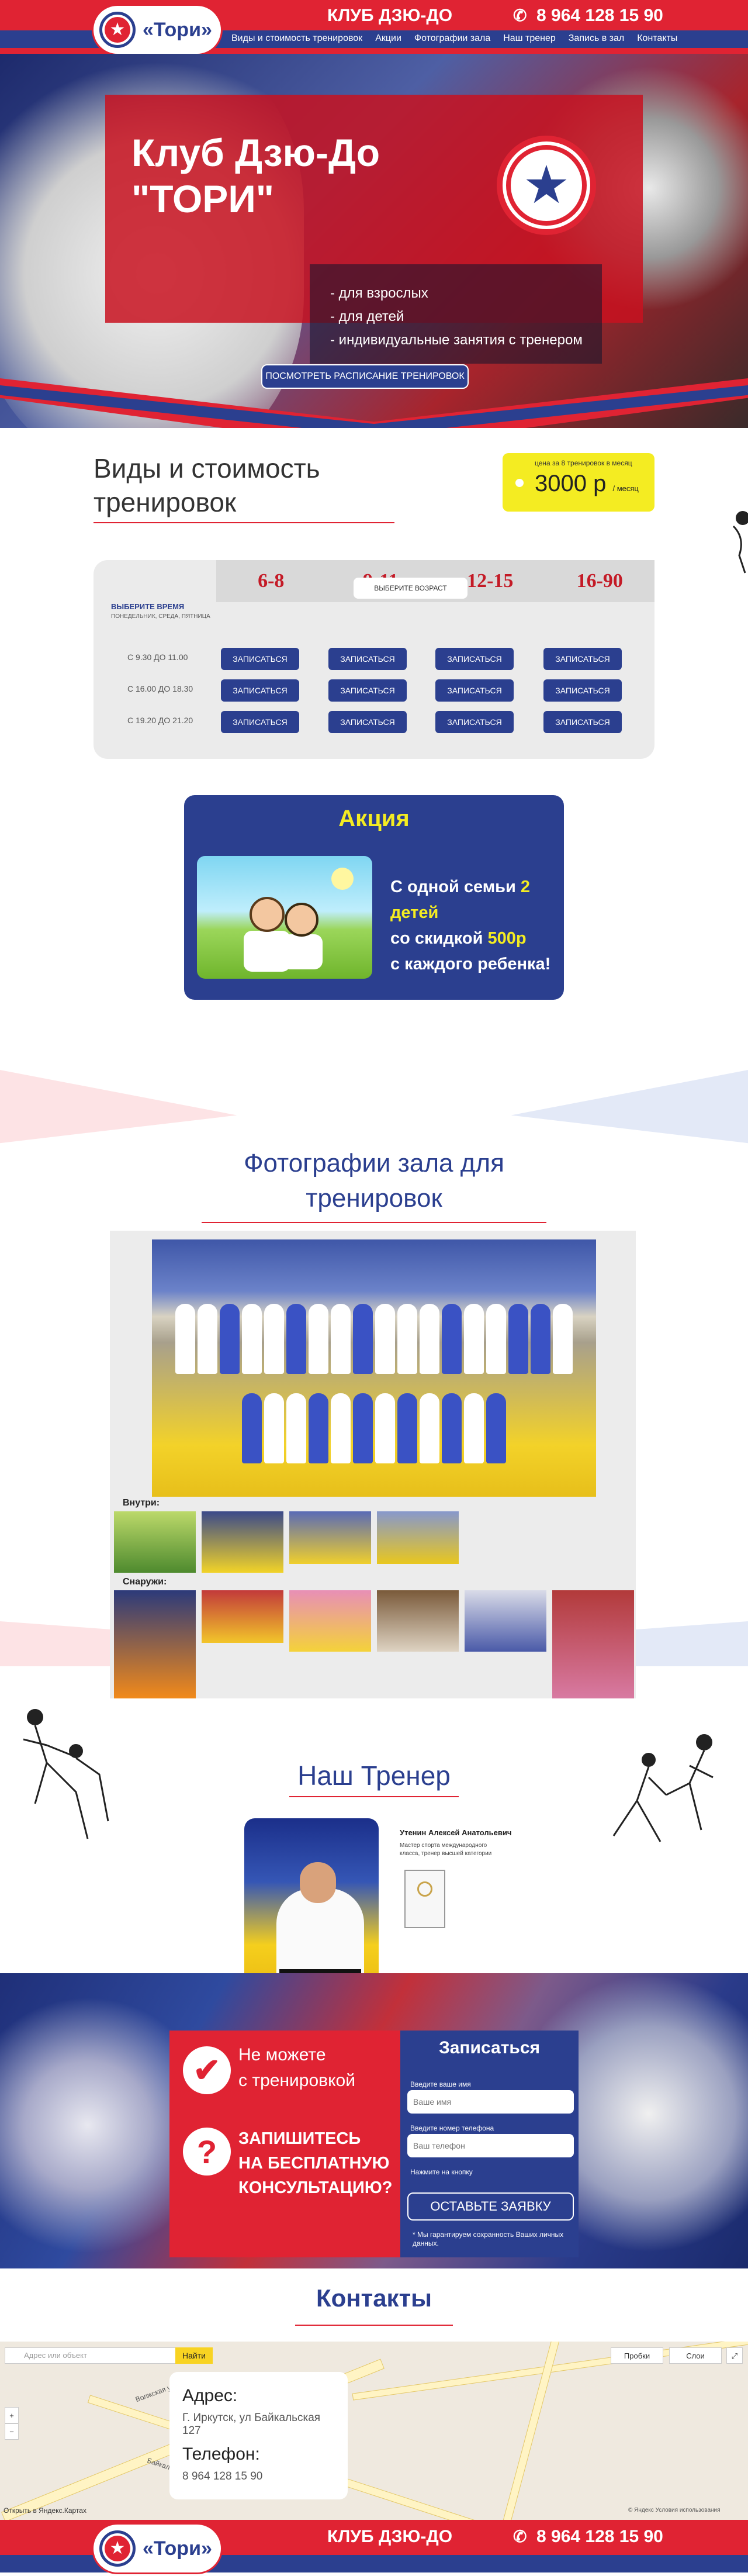 This screenshot has height=2576, width=748. I want to click on hero-title: Клуб Дзю-До "ТОРИ", so click(255, 176).